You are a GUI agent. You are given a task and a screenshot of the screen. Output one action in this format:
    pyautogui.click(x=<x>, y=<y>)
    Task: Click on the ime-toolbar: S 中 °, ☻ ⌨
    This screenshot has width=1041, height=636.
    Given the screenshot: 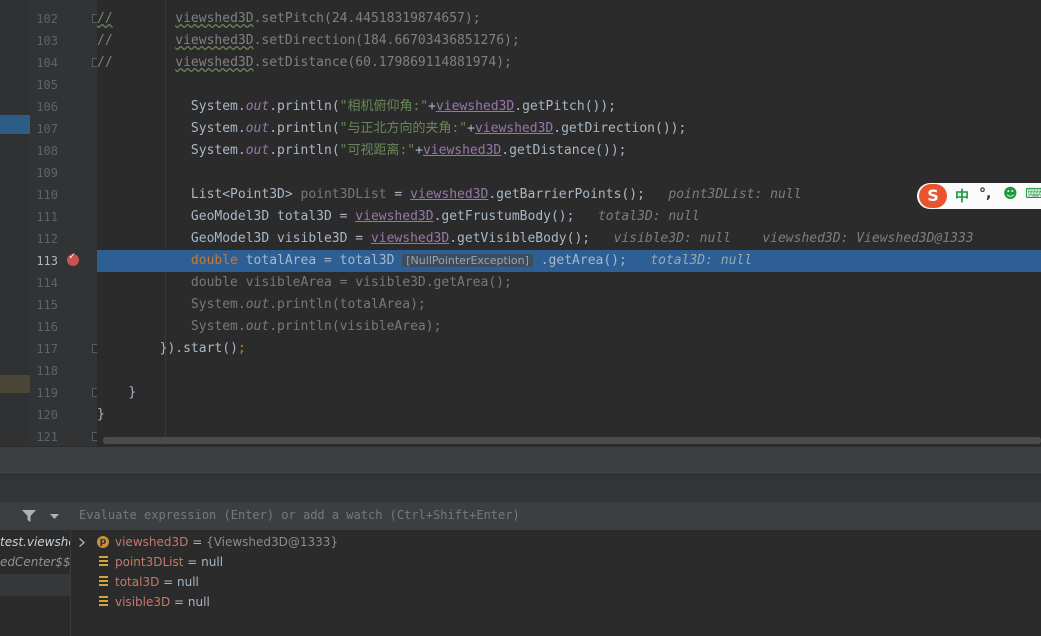 What is the action you would take?
    pyautogui.click(x=979, y=196)
    